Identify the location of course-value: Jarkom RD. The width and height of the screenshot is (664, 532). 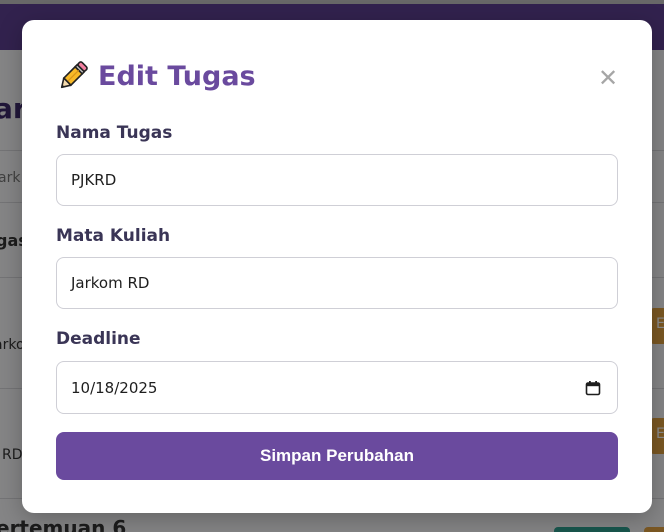
(110, 283).